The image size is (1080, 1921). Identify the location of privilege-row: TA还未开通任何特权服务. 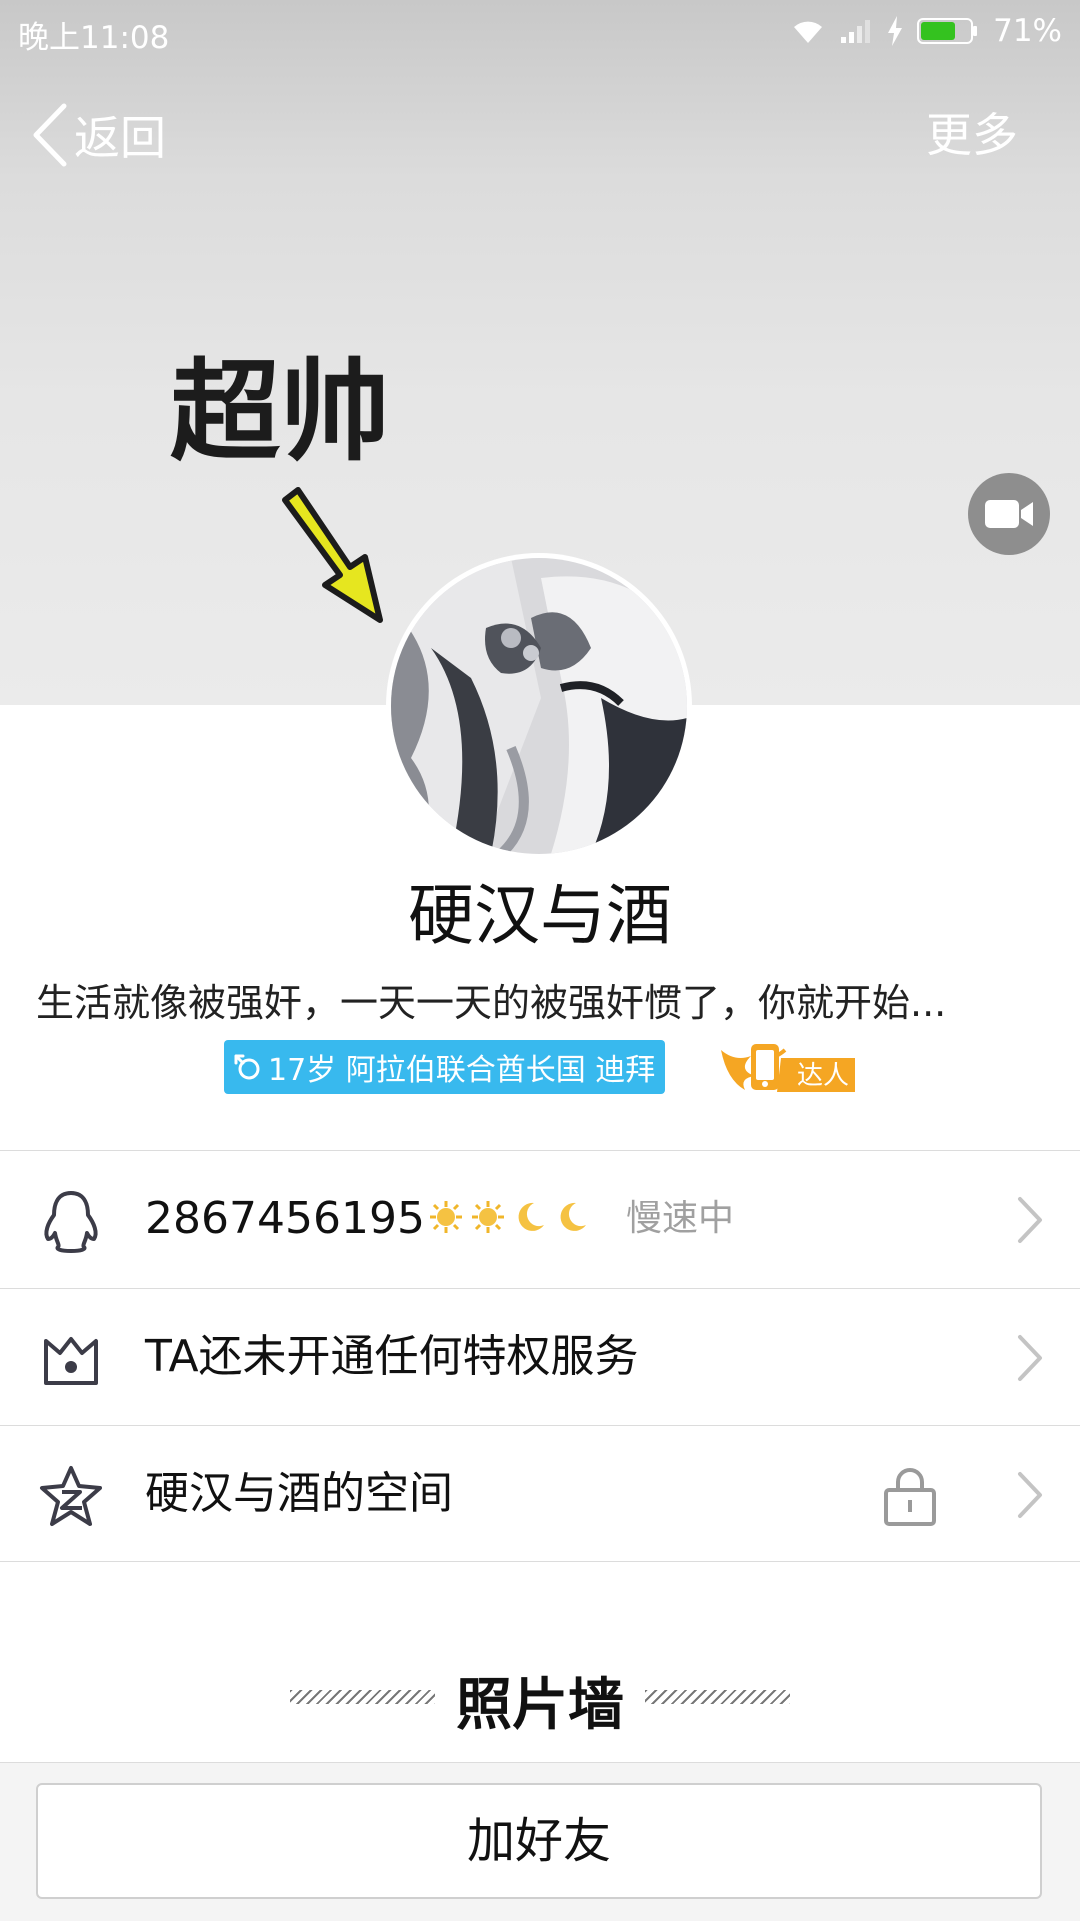
(540, 1357).